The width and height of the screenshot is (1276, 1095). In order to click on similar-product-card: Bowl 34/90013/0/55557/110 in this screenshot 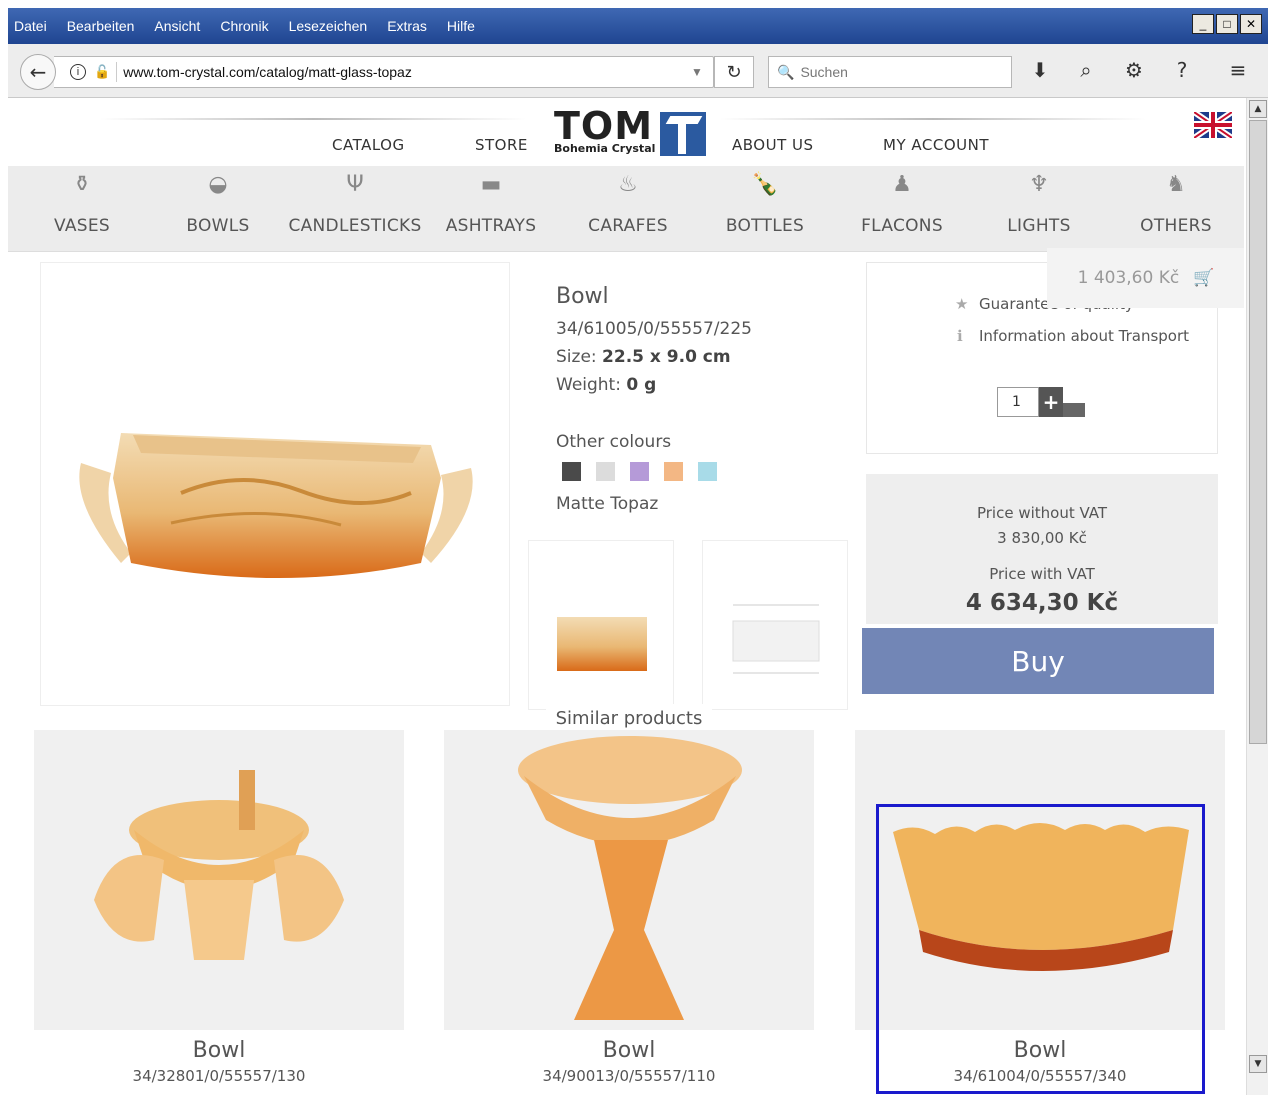, I will do `click(629, 912)`.